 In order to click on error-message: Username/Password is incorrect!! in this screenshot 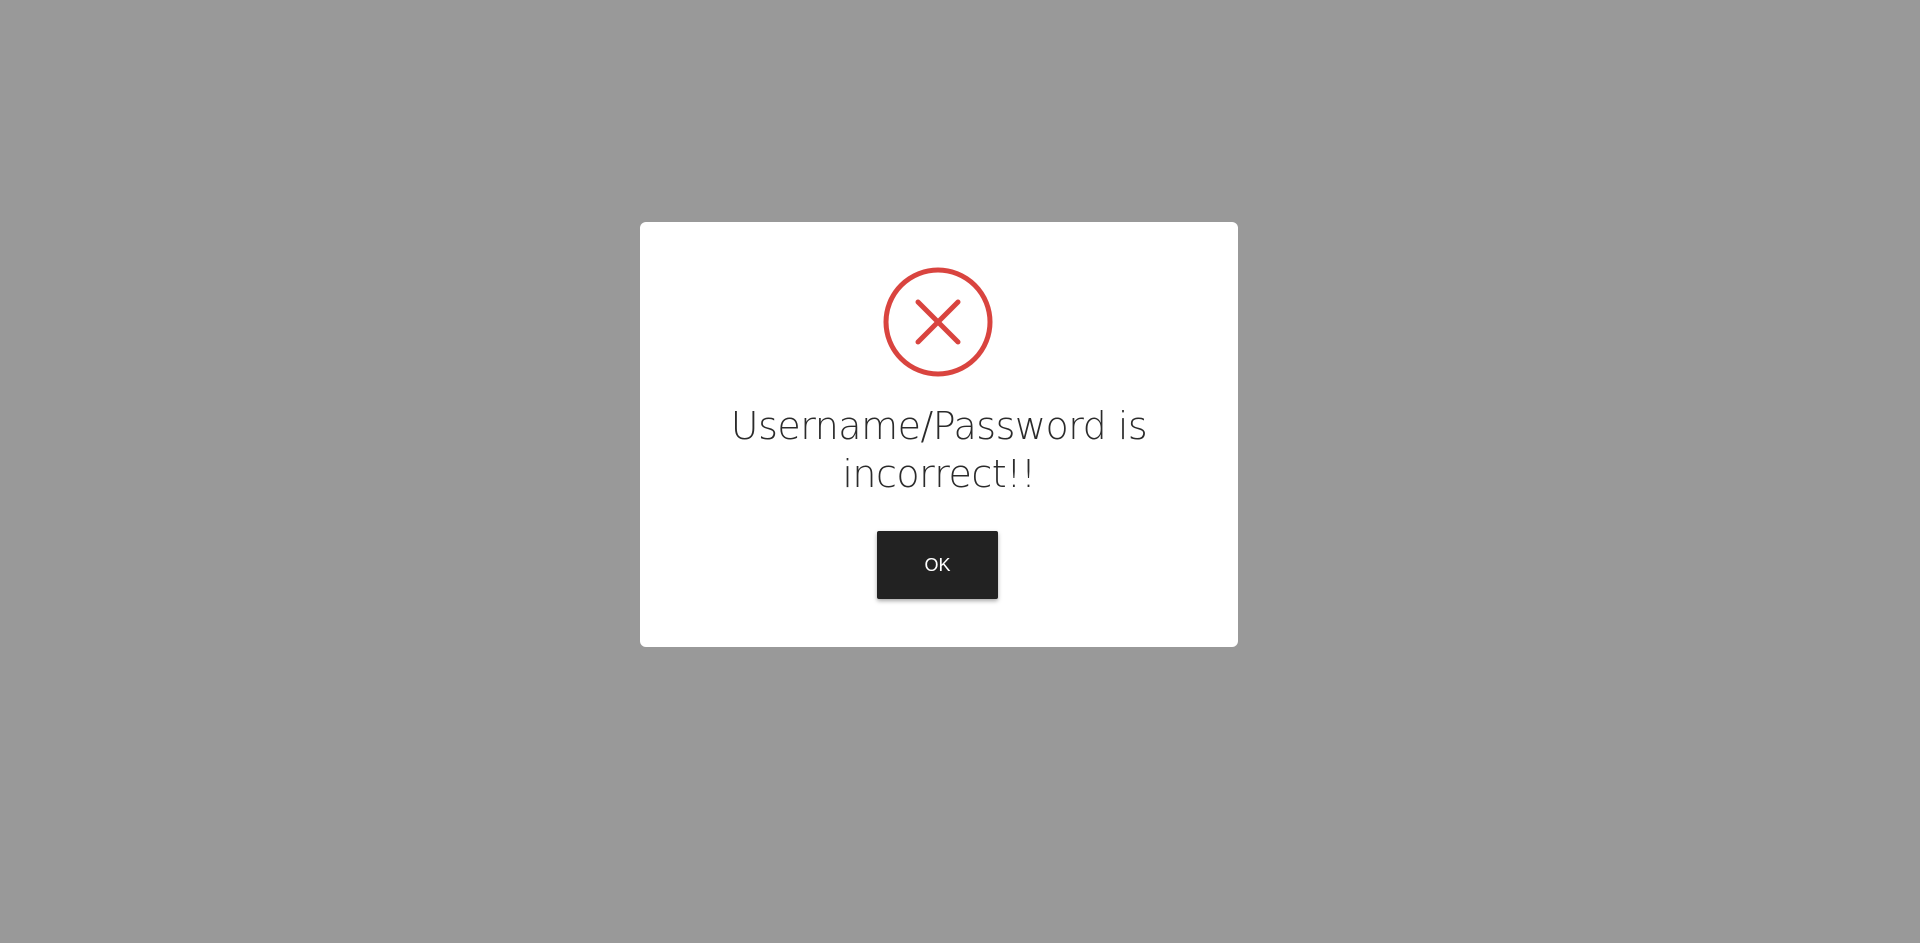, I will do `click(939, 450)`.